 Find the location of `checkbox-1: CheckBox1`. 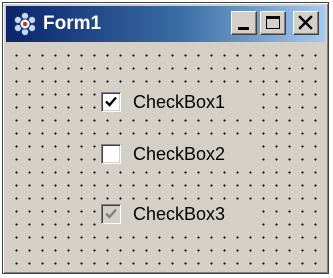

checkbox-1: CheckBox1 is located at coordinates (179, 102).